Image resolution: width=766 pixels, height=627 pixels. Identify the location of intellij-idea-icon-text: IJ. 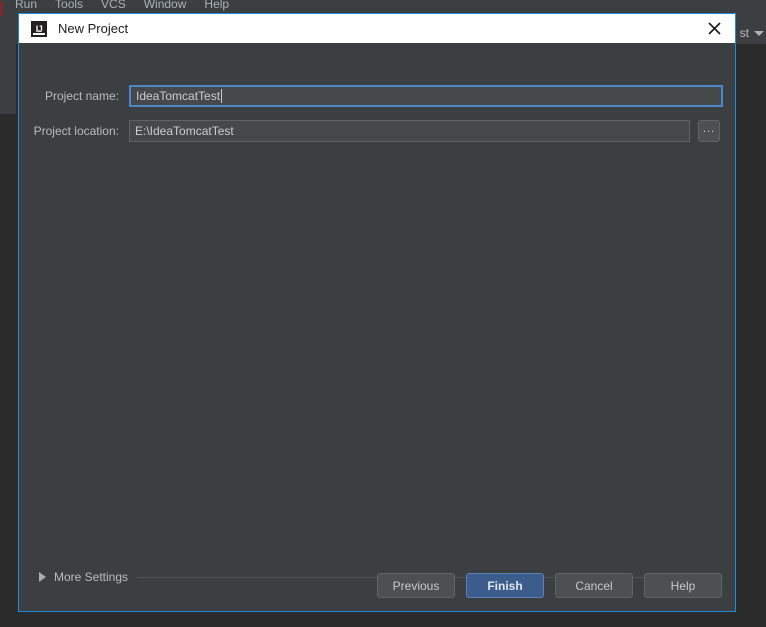
(39, 28).